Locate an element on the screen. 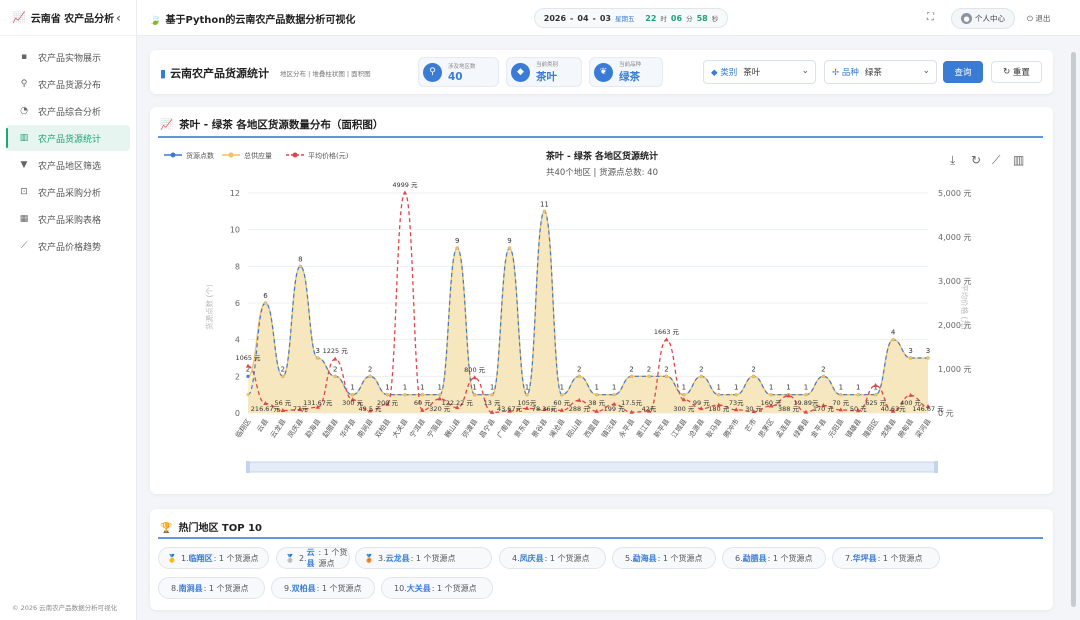  x-tick-label: 凤庆县 is located at coordinates (295, 428).